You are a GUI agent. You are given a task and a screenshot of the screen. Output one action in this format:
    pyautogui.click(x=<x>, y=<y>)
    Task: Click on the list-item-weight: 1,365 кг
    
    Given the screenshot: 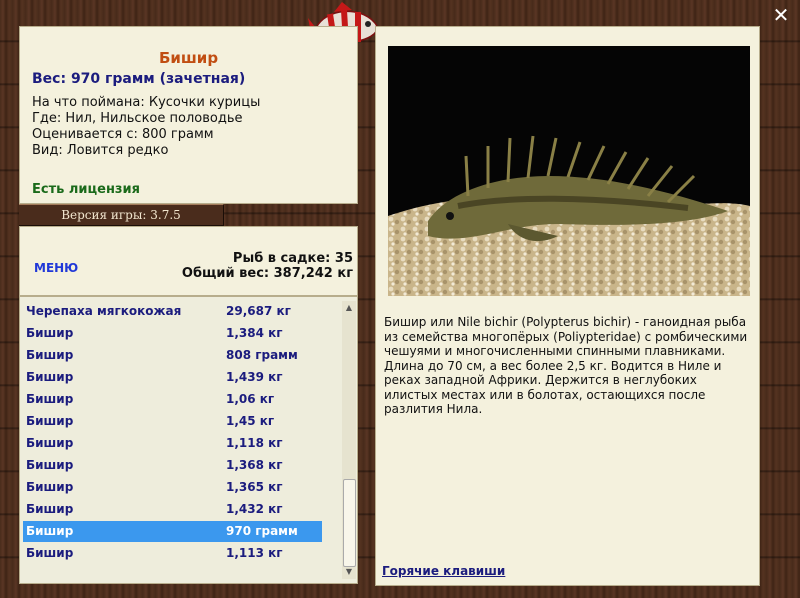 What is the action you would take?
    pyautogui.click(x=254, y=487)
    